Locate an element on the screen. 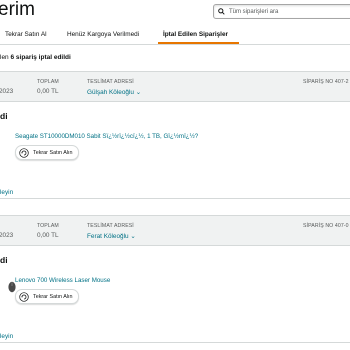 Image resolution: width=350 pixels, height=350 pixels. summary-prefix: len is located at coordinates (5, 57).